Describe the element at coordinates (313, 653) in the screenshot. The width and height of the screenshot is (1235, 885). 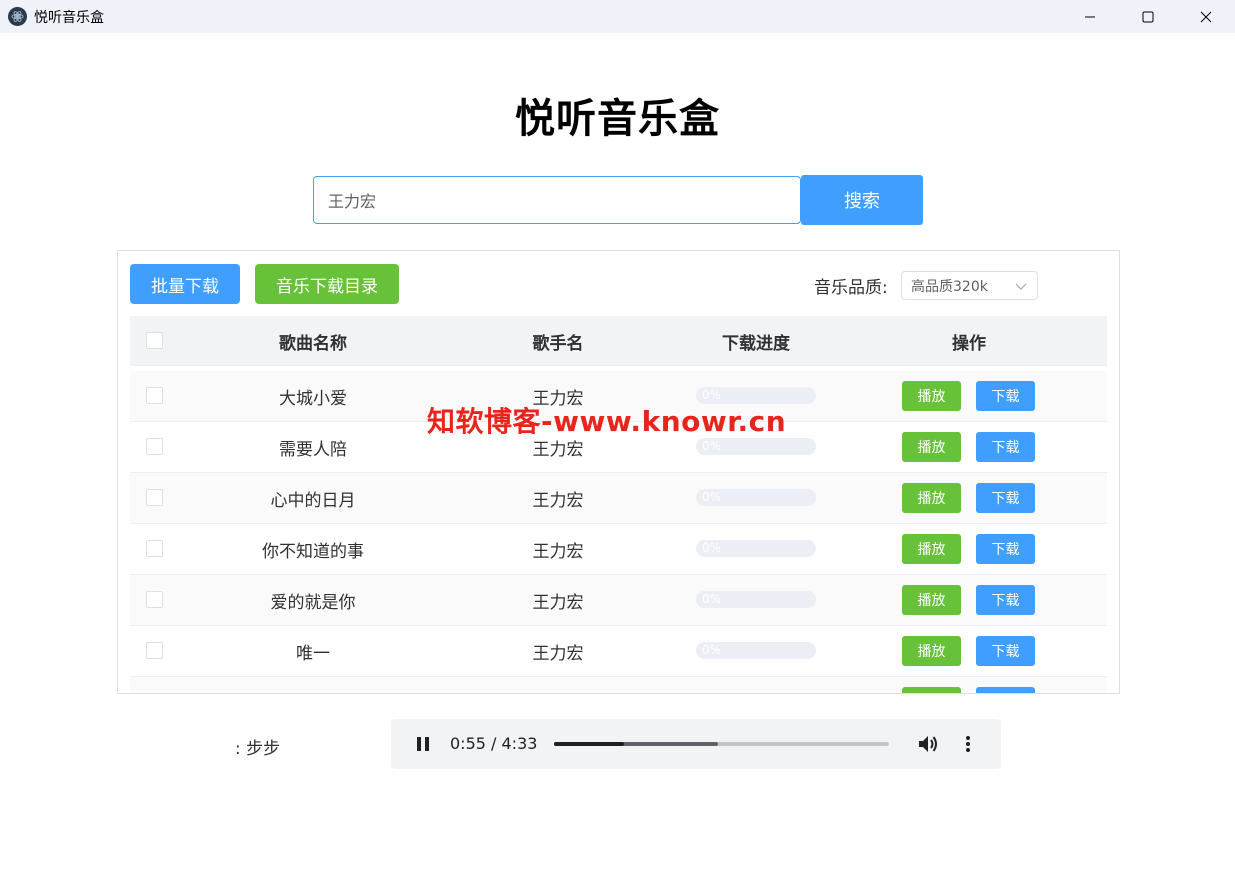
I see `song-name: 唯一` at that location.